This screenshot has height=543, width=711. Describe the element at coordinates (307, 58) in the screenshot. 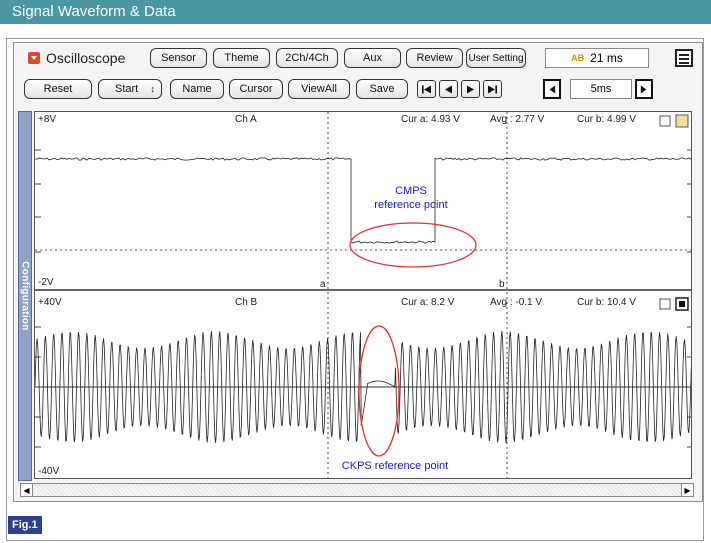

I see `channel-mode-button: 2Ch/4Ch` at that location.